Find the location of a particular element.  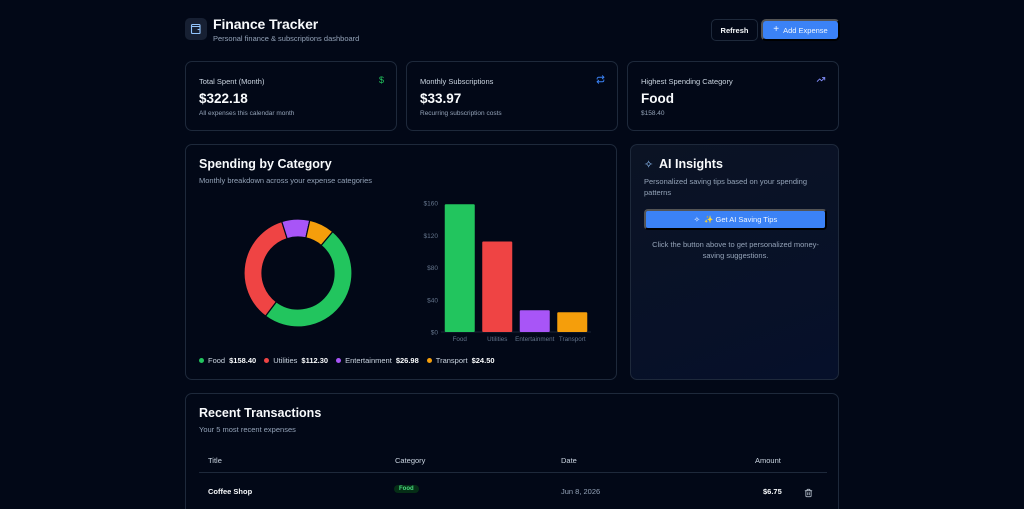

y-tick-label: $80 is located at coordinates (432, 268).